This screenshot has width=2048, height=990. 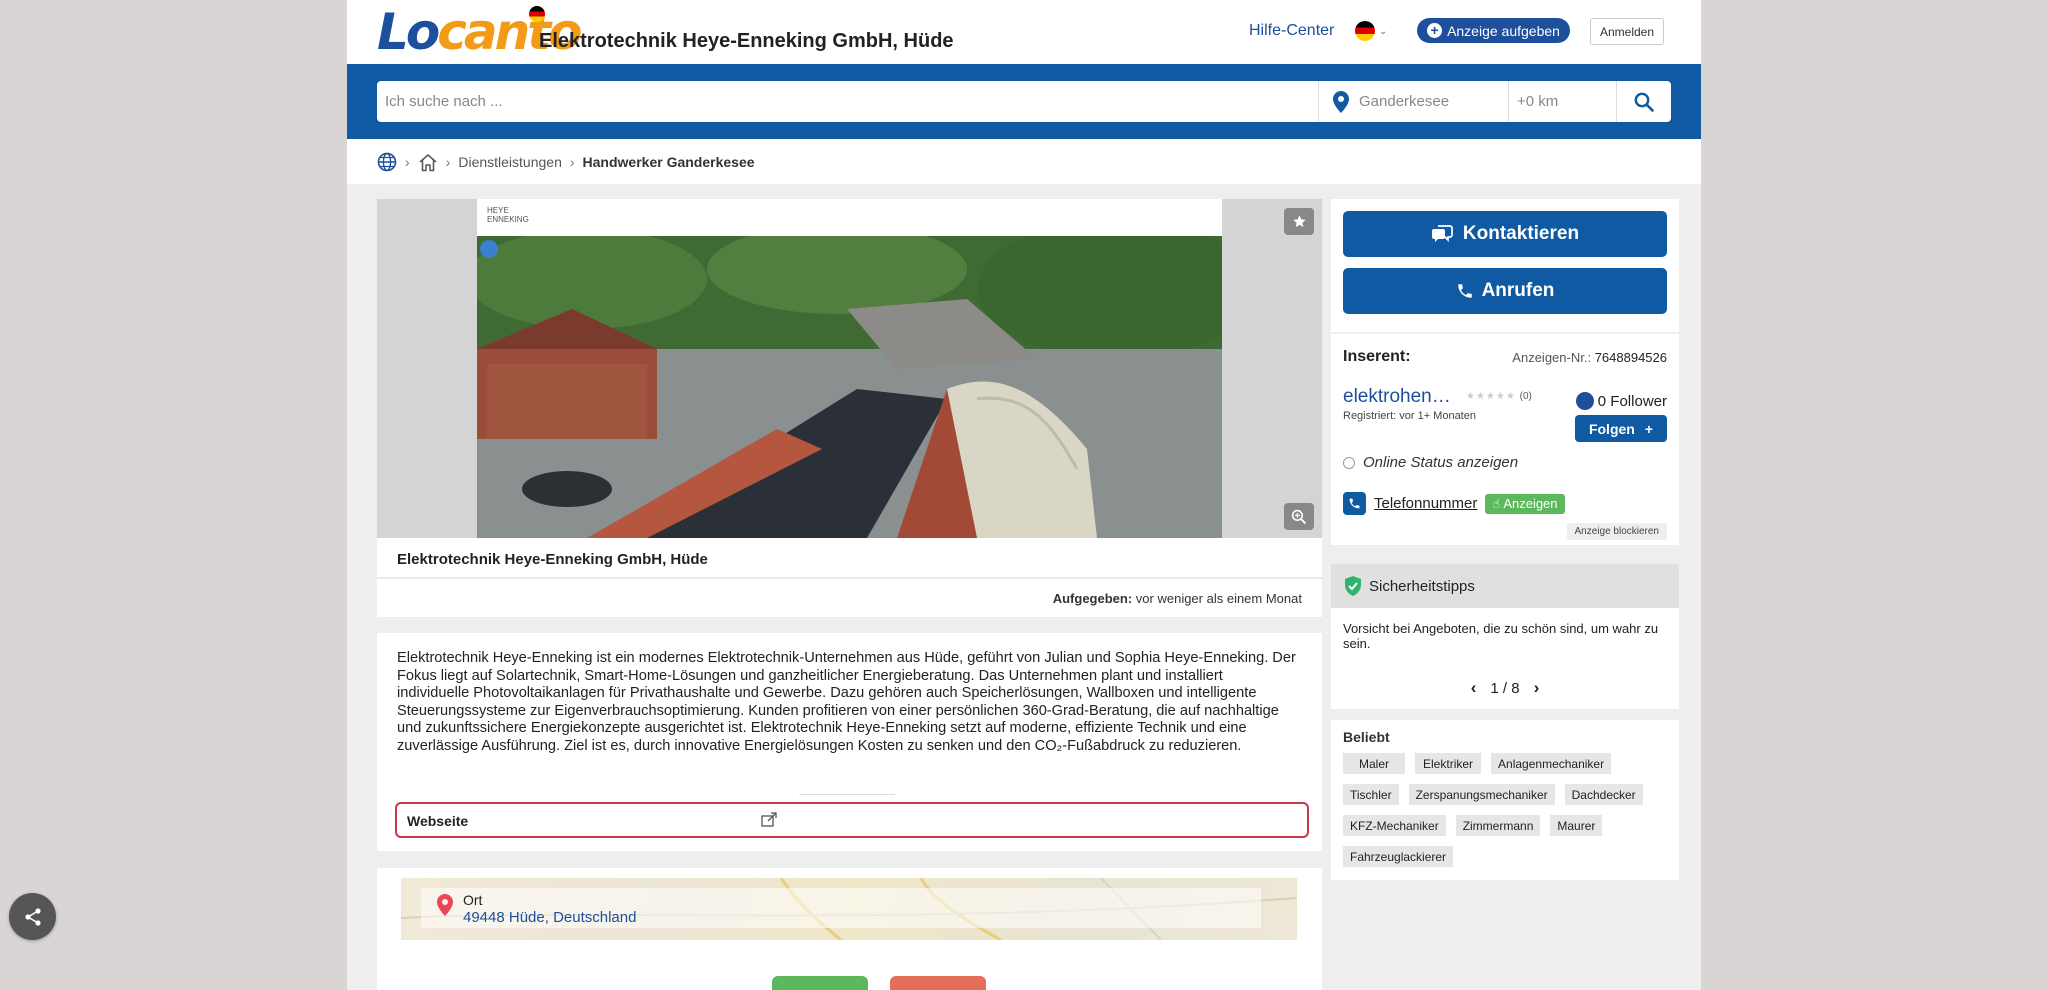 I want to click on post-ad-button: + Anzeige aufgeben, so click(x=1493, y=30).